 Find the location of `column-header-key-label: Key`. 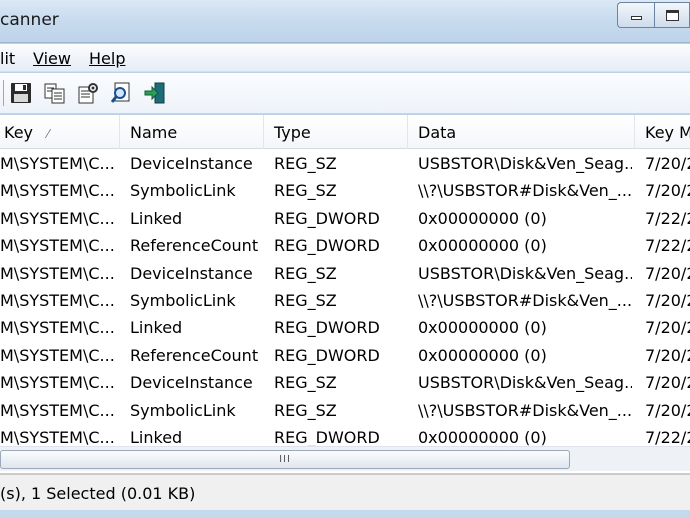

column-header-key-label: Key is located at coordinates (19, 132).